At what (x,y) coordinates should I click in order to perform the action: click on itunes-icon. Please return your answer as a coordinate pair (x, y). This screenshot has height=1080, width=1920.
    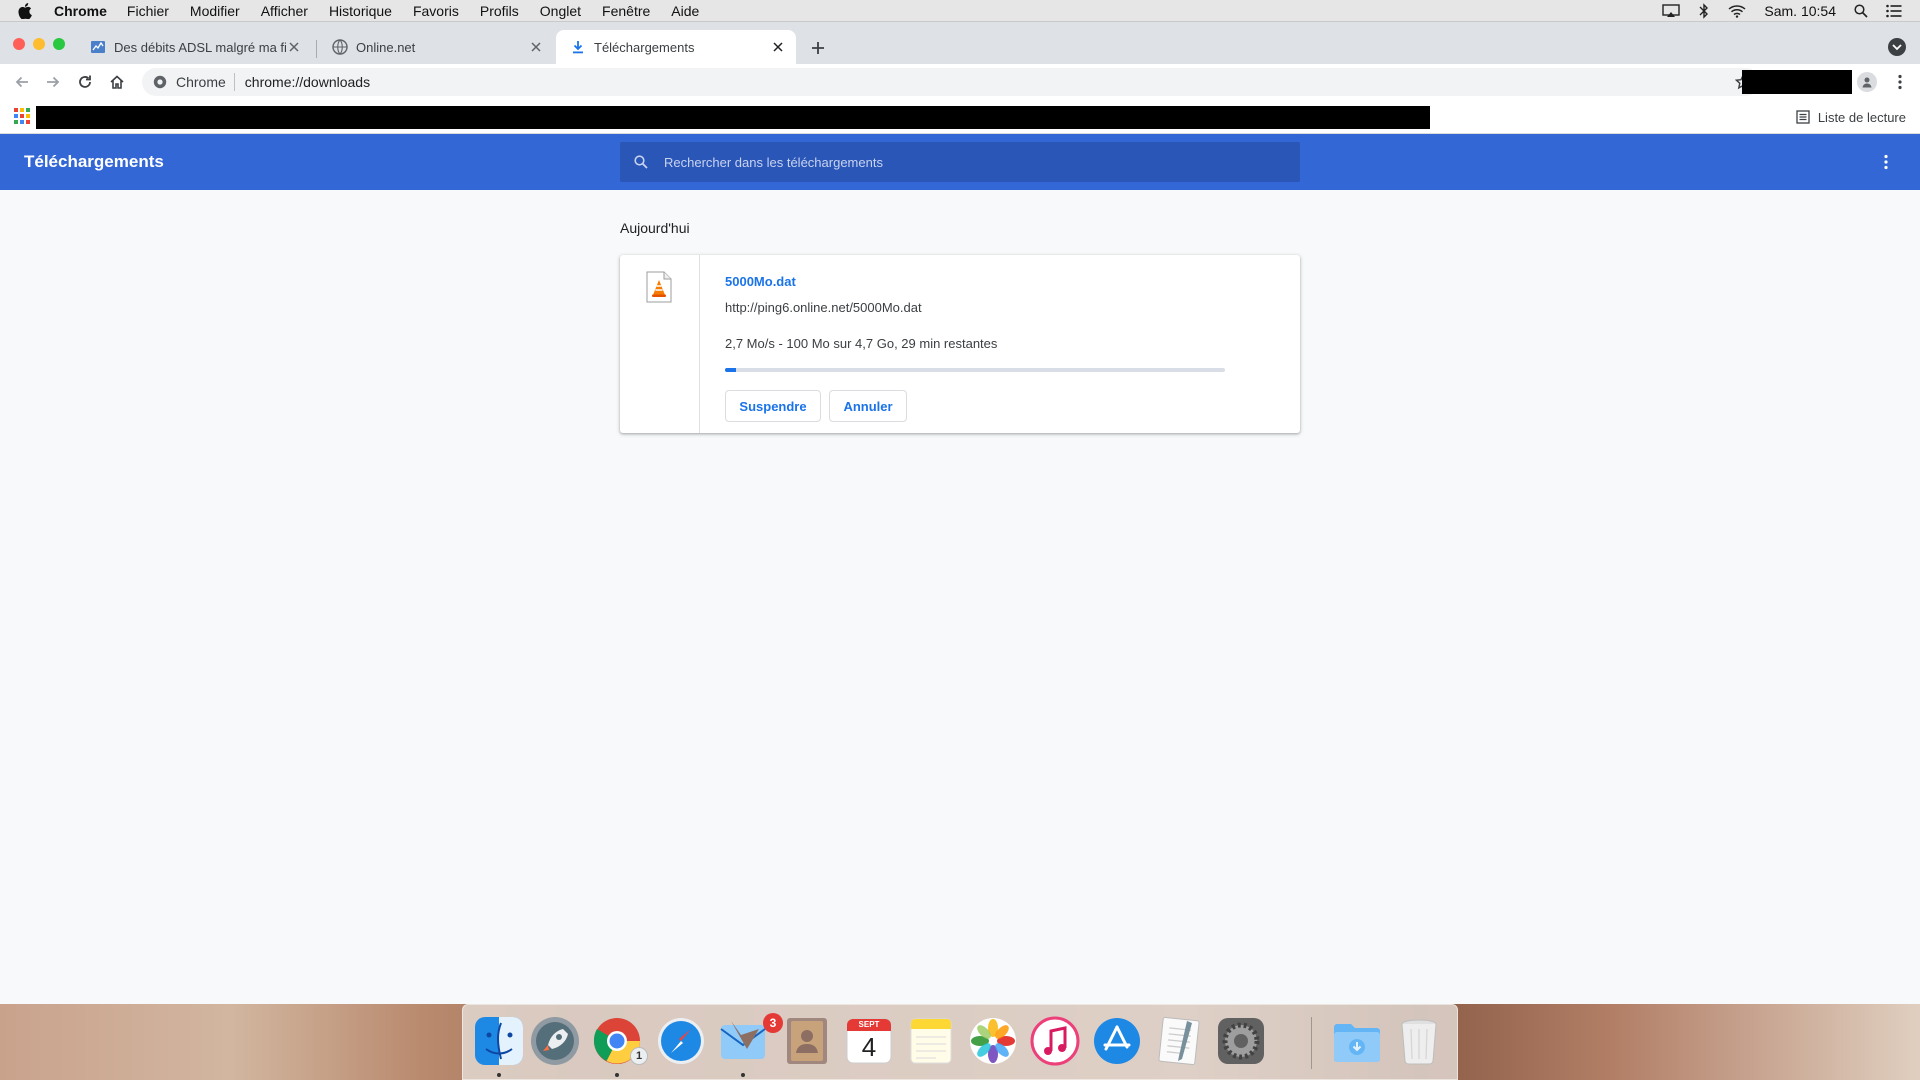
    Looking at the image, I should click on (1055, 1041).